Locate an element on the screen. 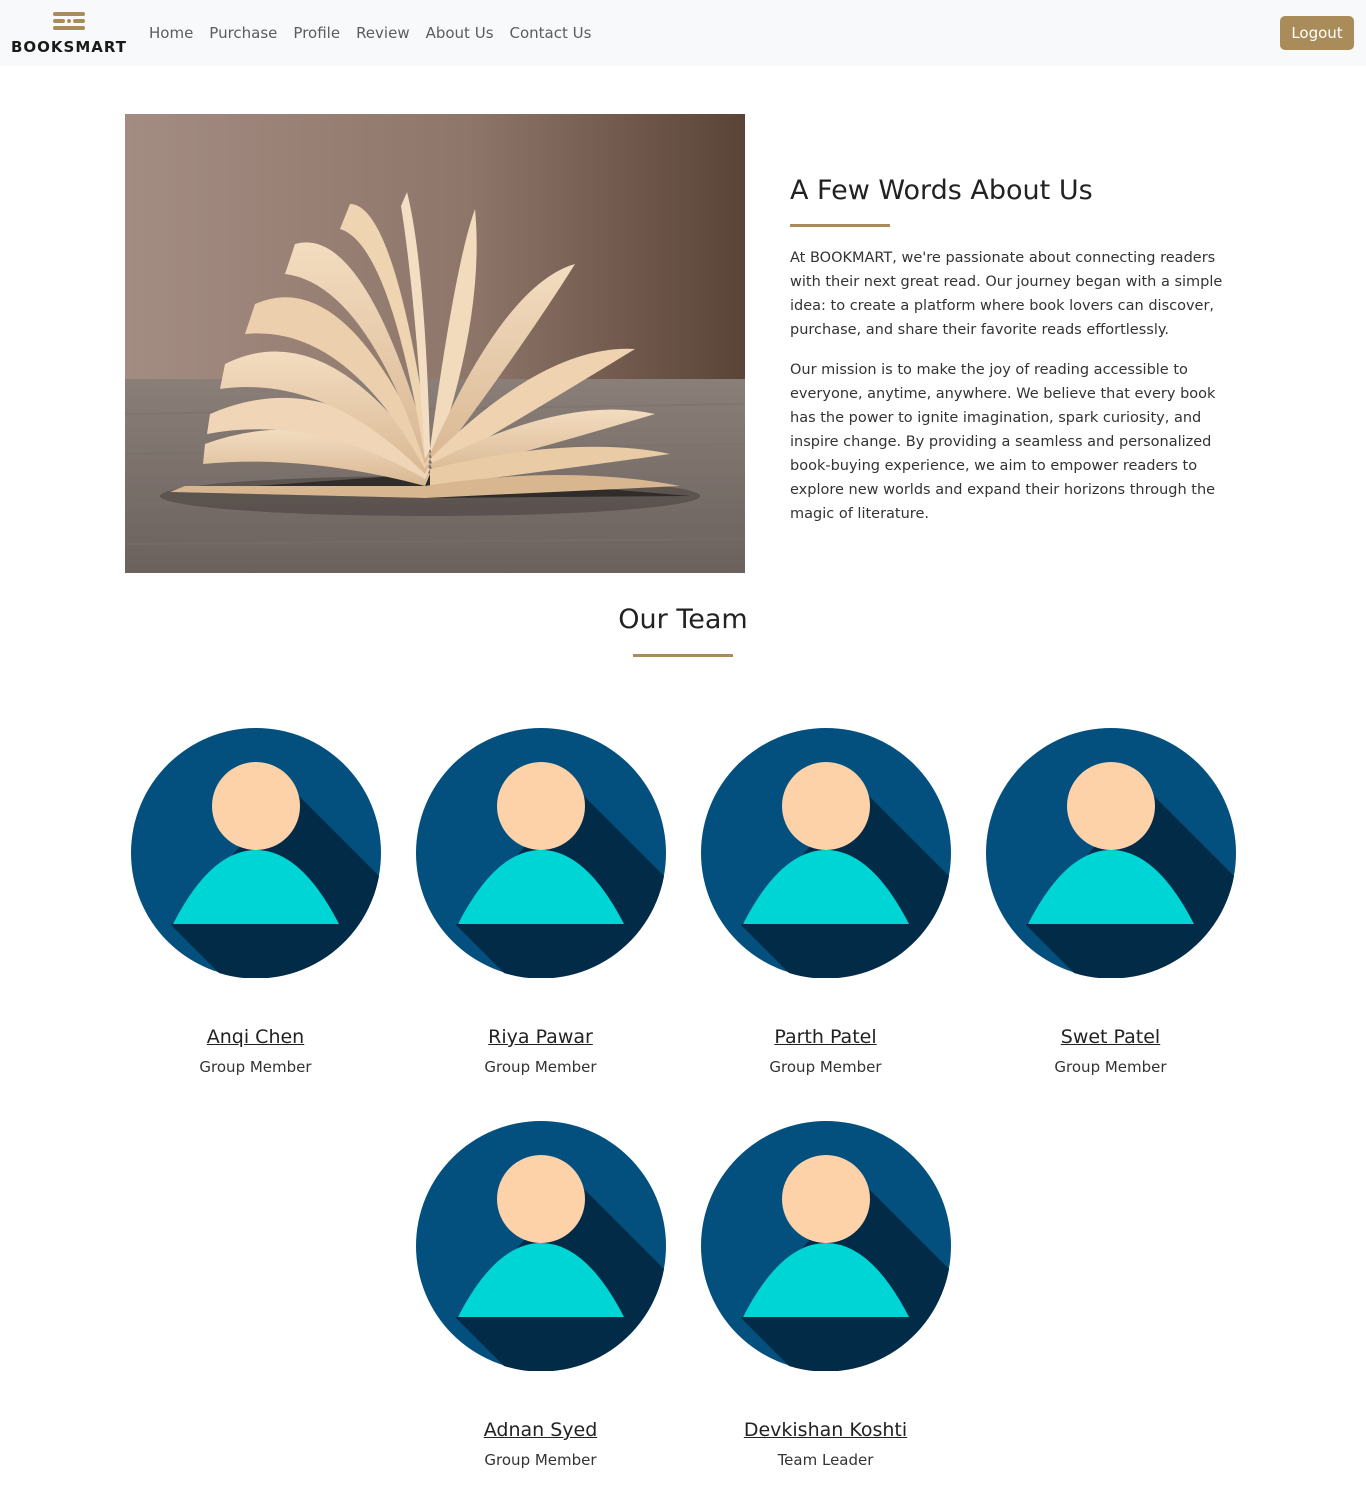  open-book-image is located at coordinates (435, 343).